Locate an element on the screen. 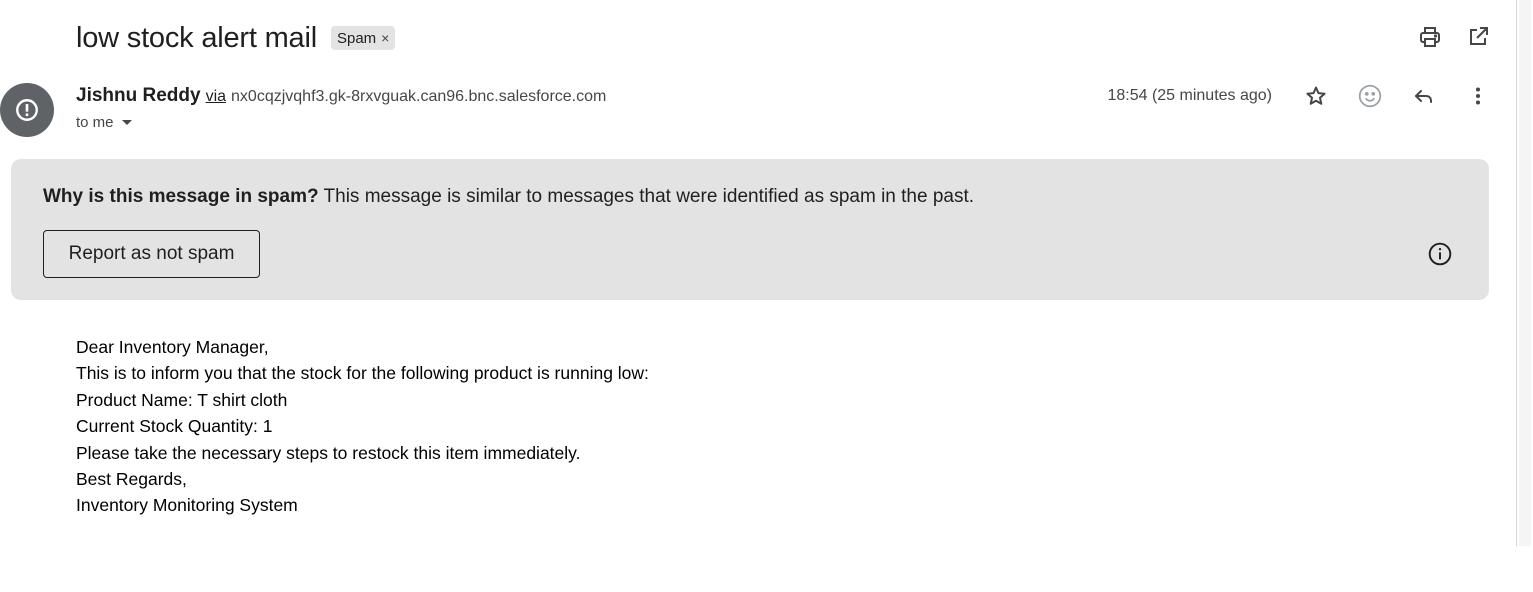  sender-name: Jishnu Reddy is located at coordinates (138, 96).